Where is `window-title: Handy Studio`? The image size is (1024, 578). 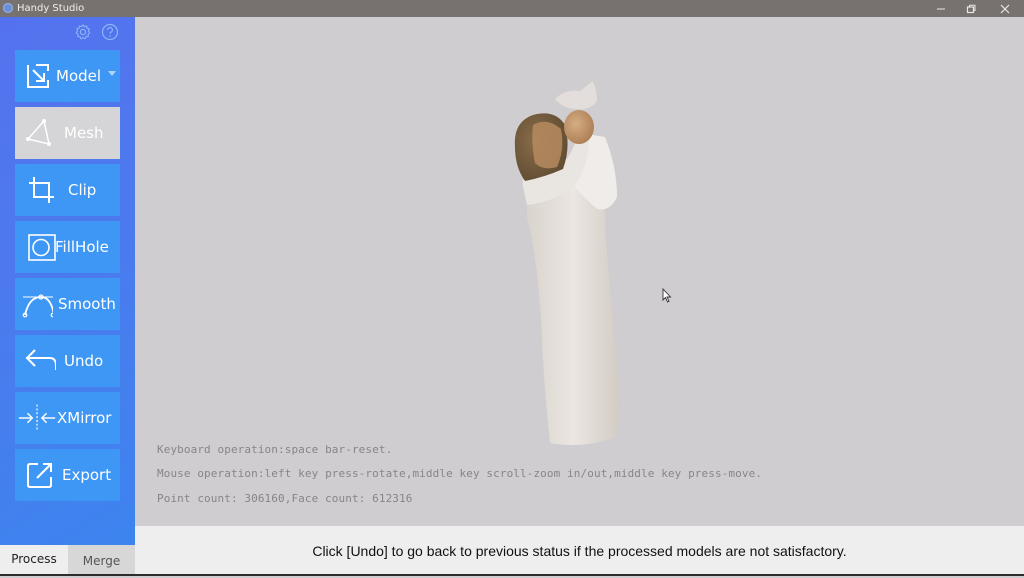 window-title: Handy Studio is located at coordinates (51, 8).